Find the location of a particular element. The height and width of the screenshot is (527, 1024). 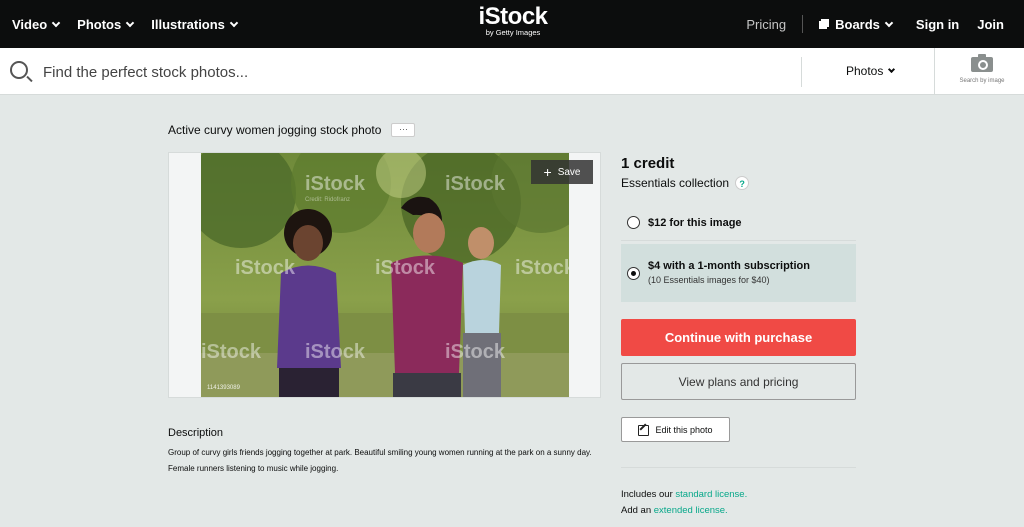

watermark-credit: Credit: Ridofranz is located at coordinates (328, 200).